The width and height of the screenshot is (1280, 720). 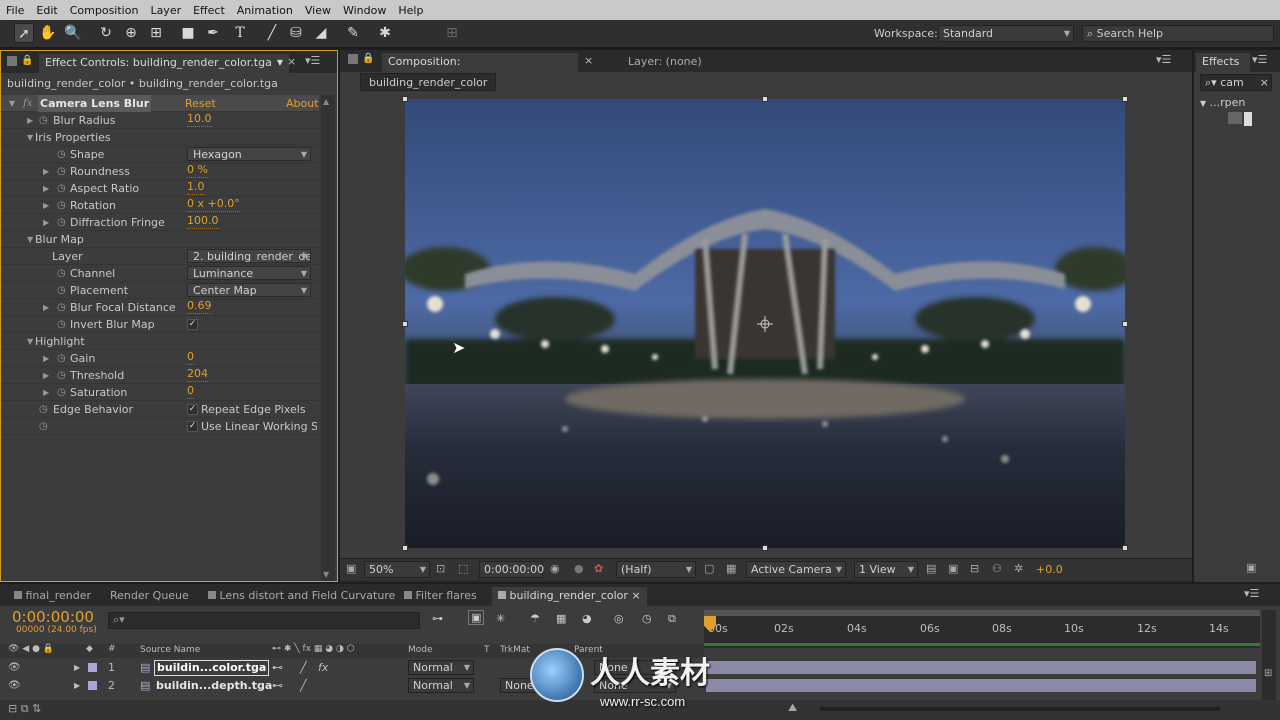 I want to click on menu-edit: Edit, so click(x=46, y=10).